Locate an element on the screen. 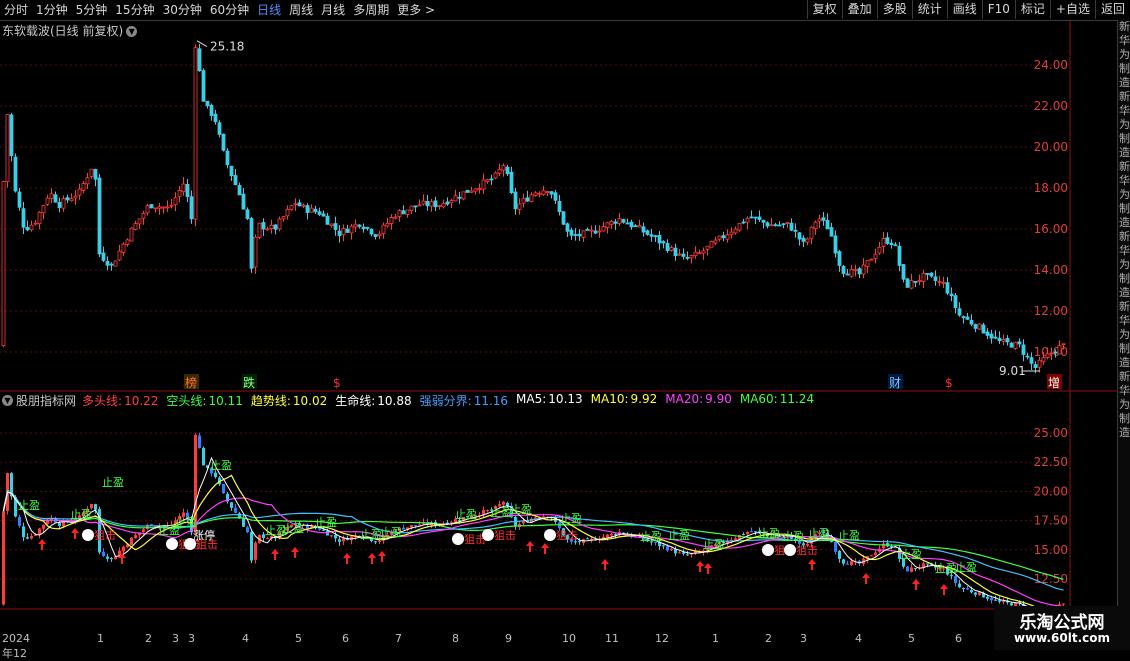 The image size is (1130, 661). toolbar-button: 统计 is located at coordinates (929, 9).